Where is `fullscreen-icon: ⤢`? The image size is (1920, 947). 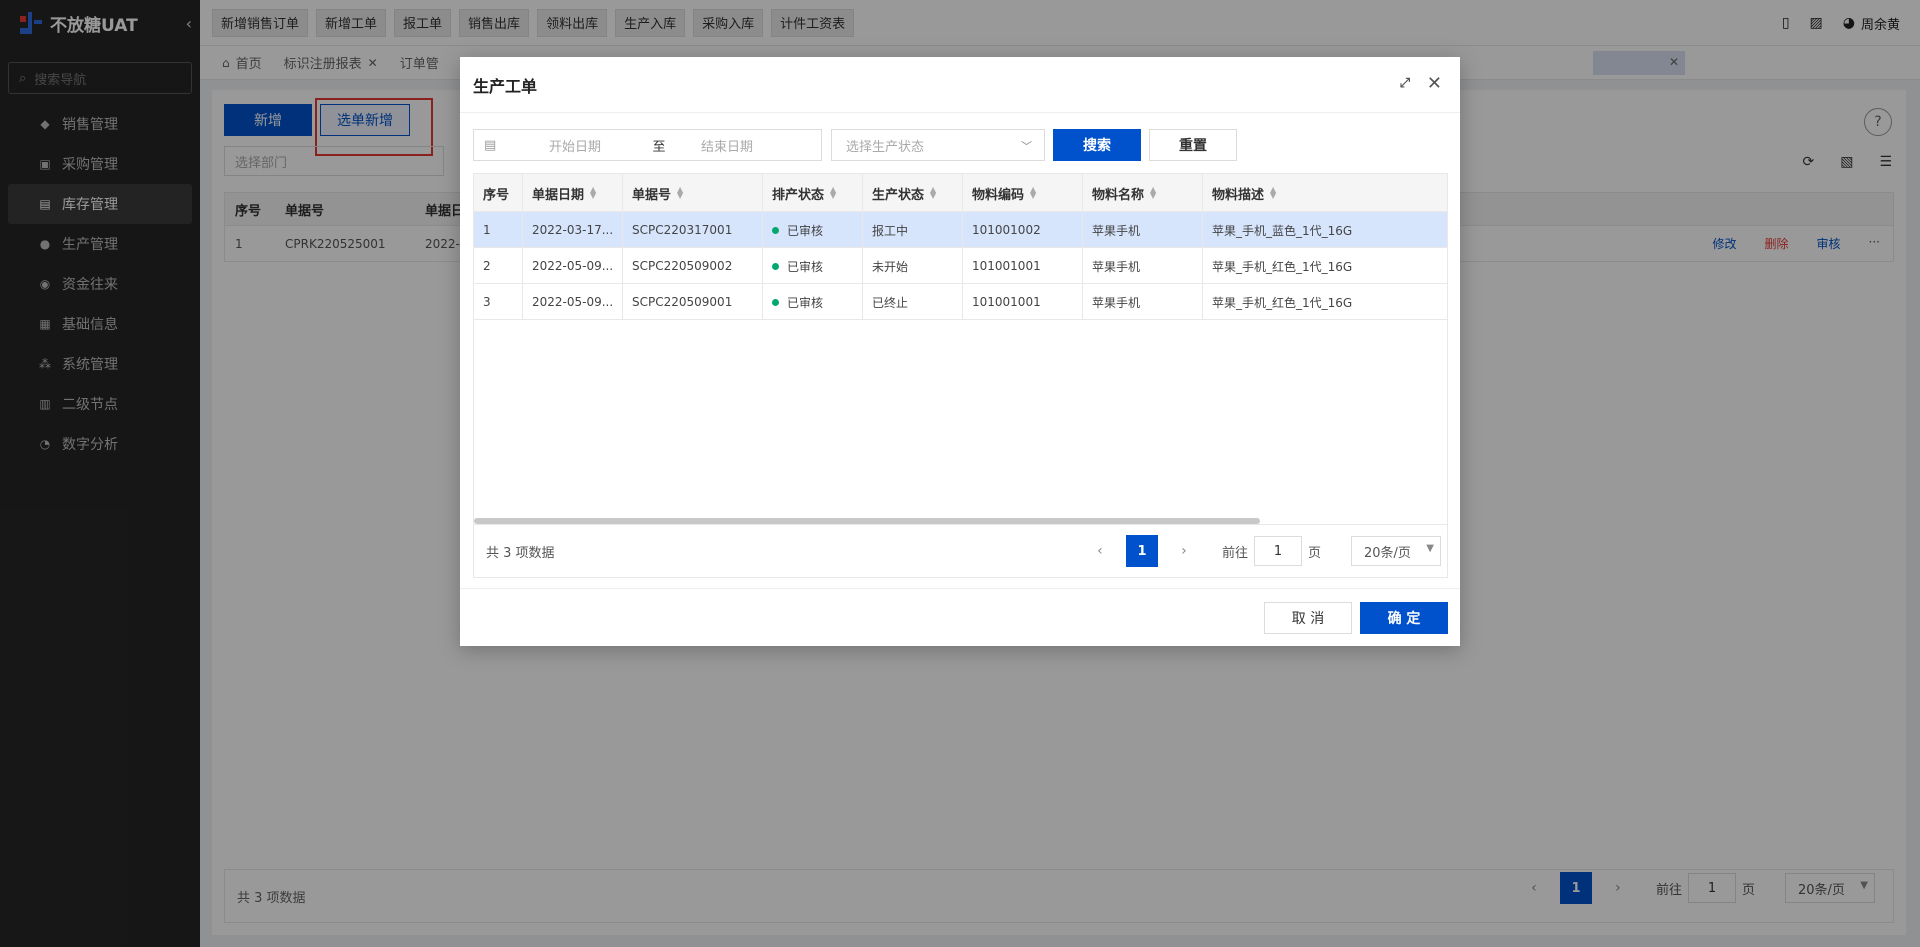
fullscreen-icon: ⤢ is located at coordinates (1405, 83).